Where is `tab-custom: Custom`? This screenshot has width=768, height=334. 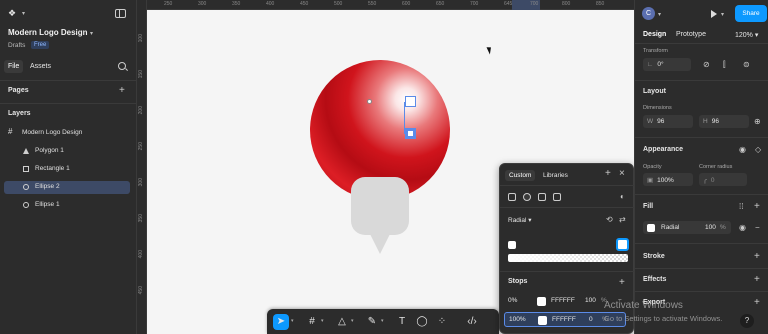 tab-custom: Custom is located at coordinates (520, 175).